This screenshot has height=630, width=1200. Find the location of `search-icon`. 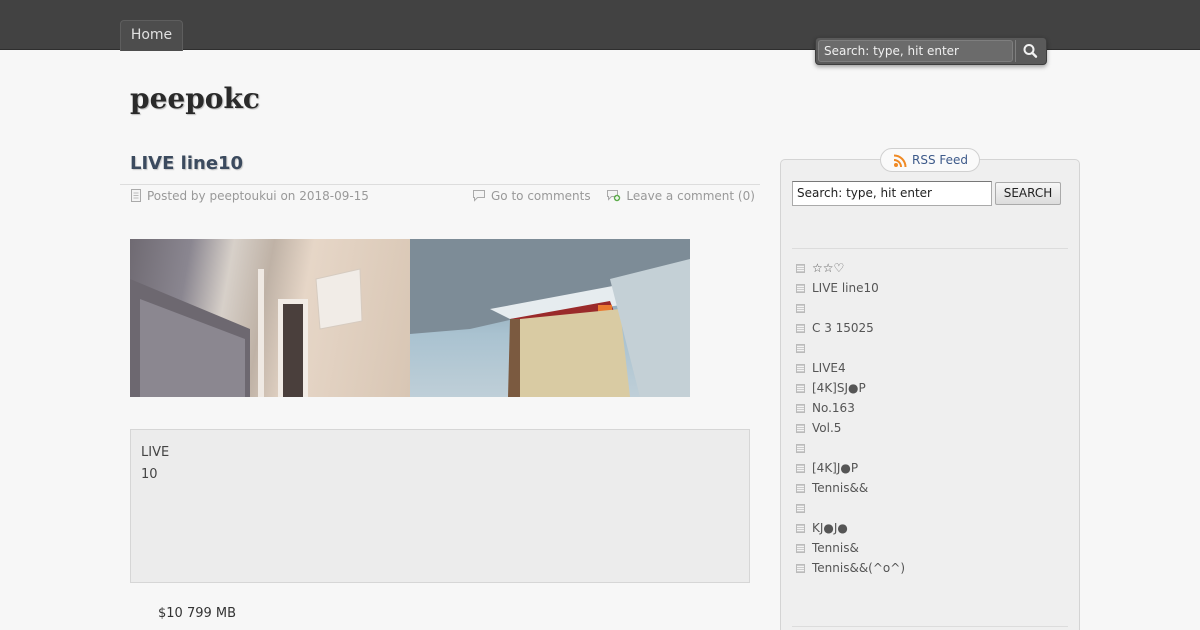

search-icon is located at coordinates (1030, 51).